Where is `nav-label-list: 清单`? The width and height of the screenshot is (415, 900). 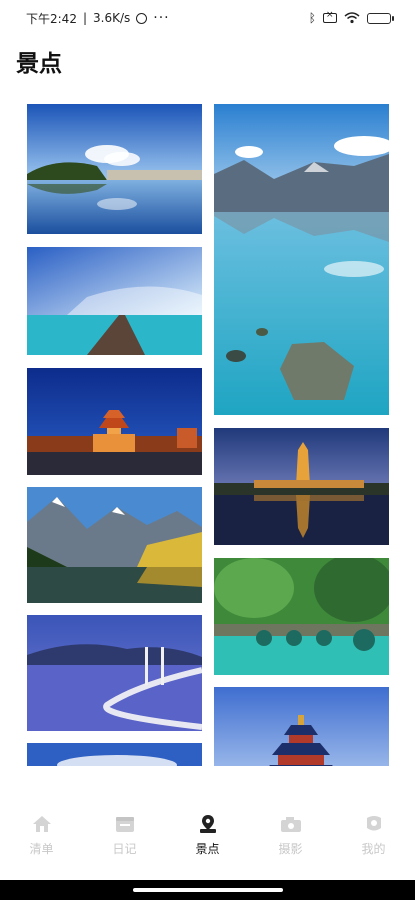 nav-label-list: 清单 is located at coordinates (41, 849).